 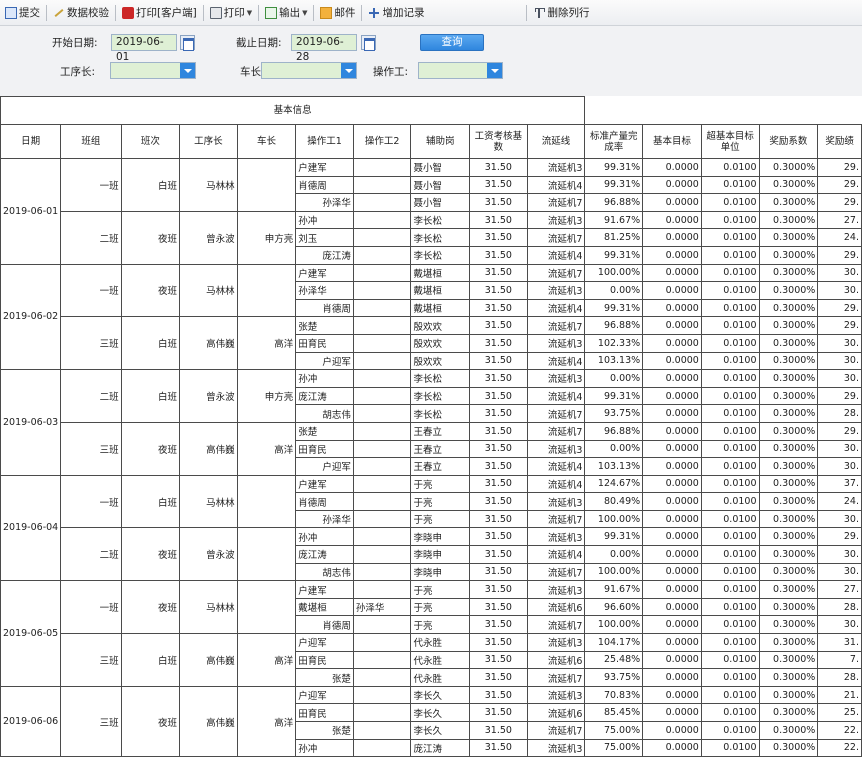 I want to click on assistant-cell: 代永胜, so click(x=440, y=660).